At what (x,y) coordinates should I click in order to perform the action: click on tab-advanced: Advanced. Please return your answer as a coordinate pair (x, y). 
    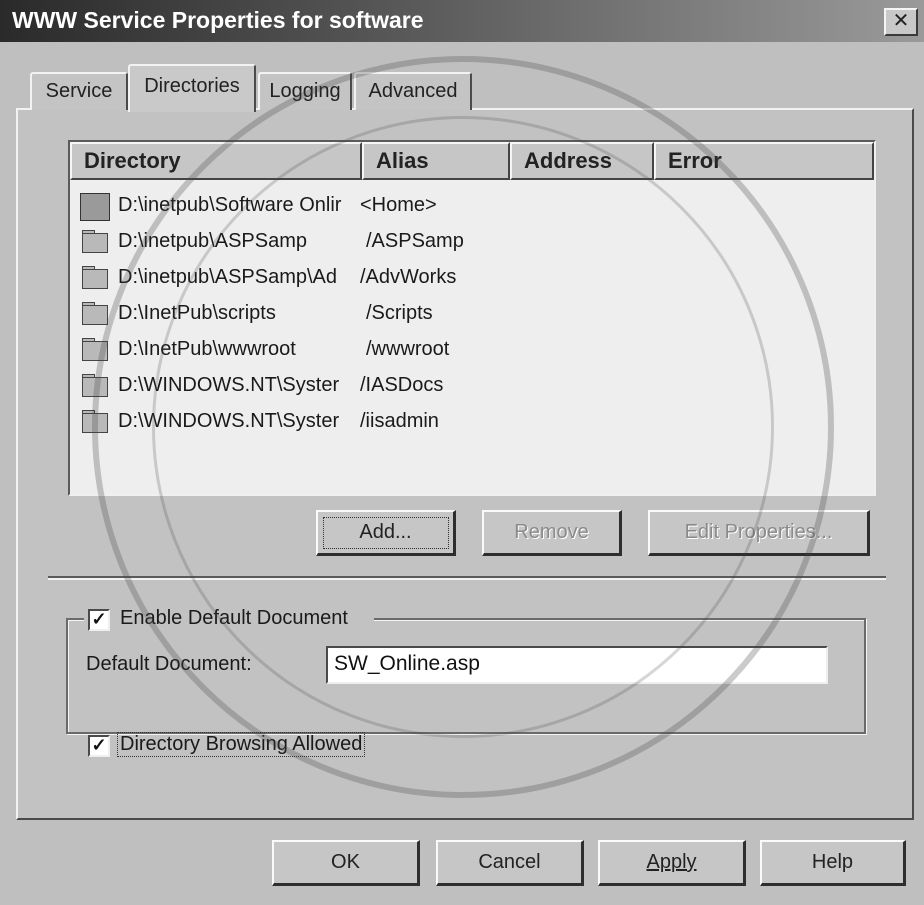
    Looking at the image, I should click on (413, 91).